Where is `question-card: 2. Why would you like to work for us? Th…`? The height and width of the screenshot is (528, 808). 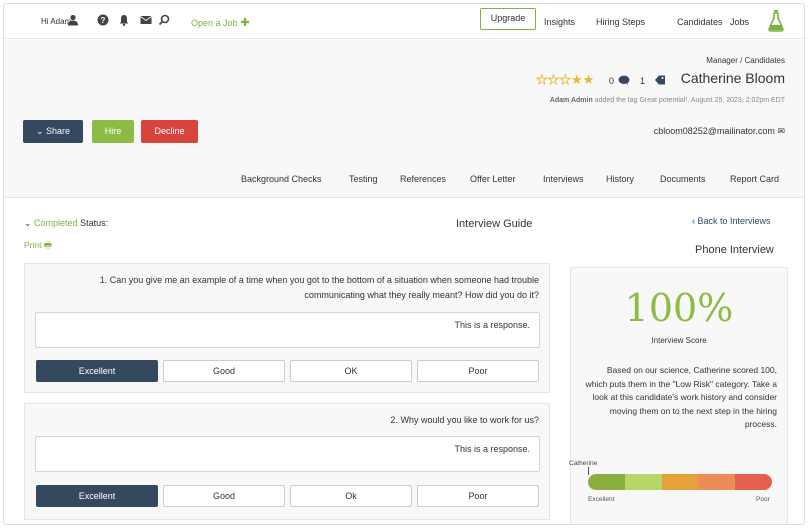 question-card: 2. Why would you like to work for us? Th… is located at coordinates (287, 461).